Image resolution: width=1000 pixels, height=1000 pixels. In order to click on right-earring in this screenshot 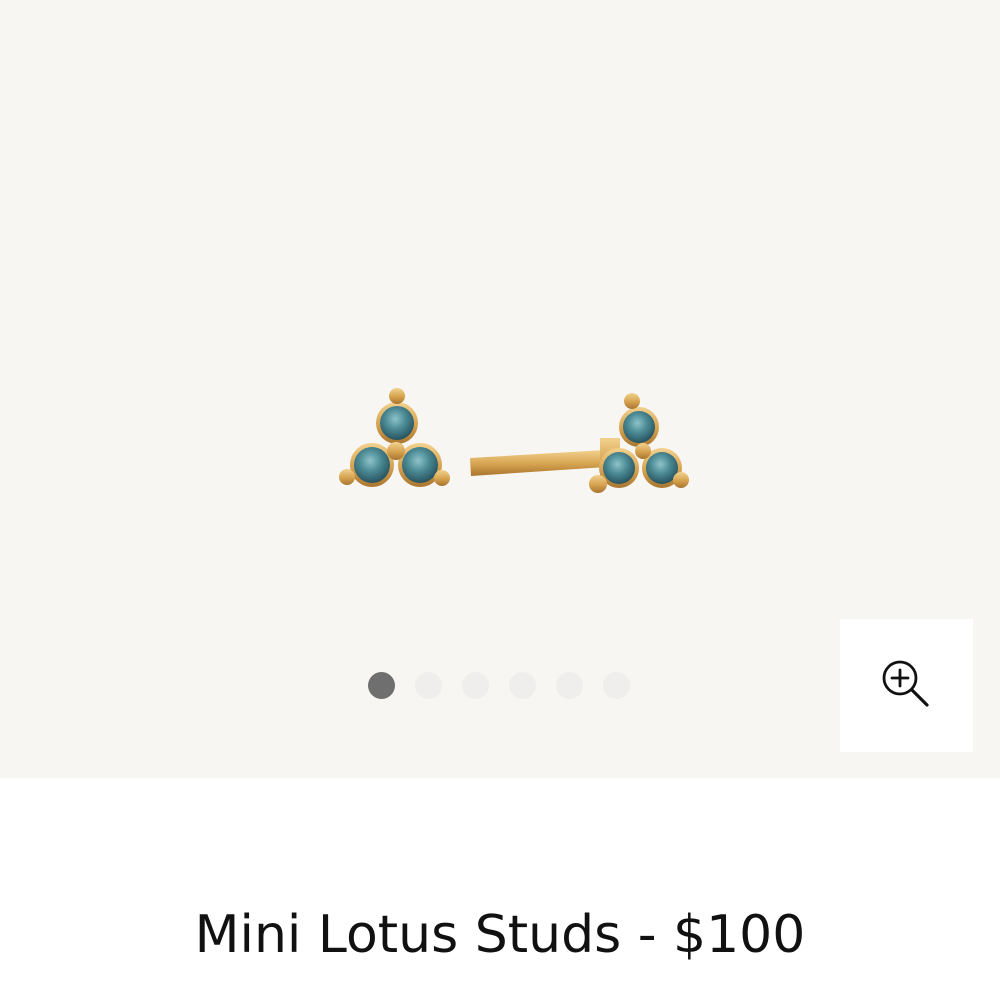, I will do `click(579, 443)`.